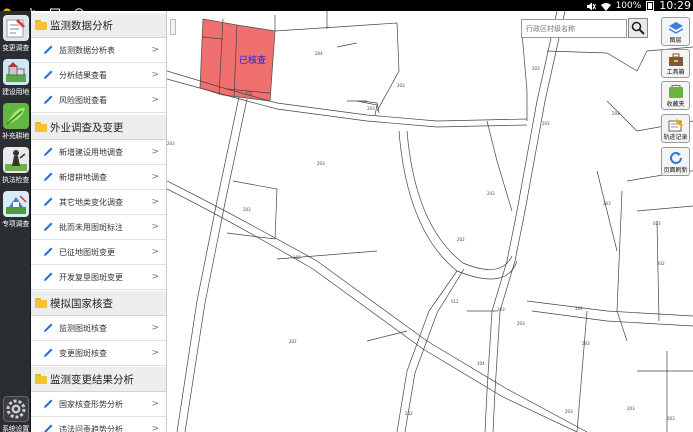 This screenshot has width=693, height=432. I want to click on section-header-monitoring-analysis: 监测数据分析, so click(98, 25).